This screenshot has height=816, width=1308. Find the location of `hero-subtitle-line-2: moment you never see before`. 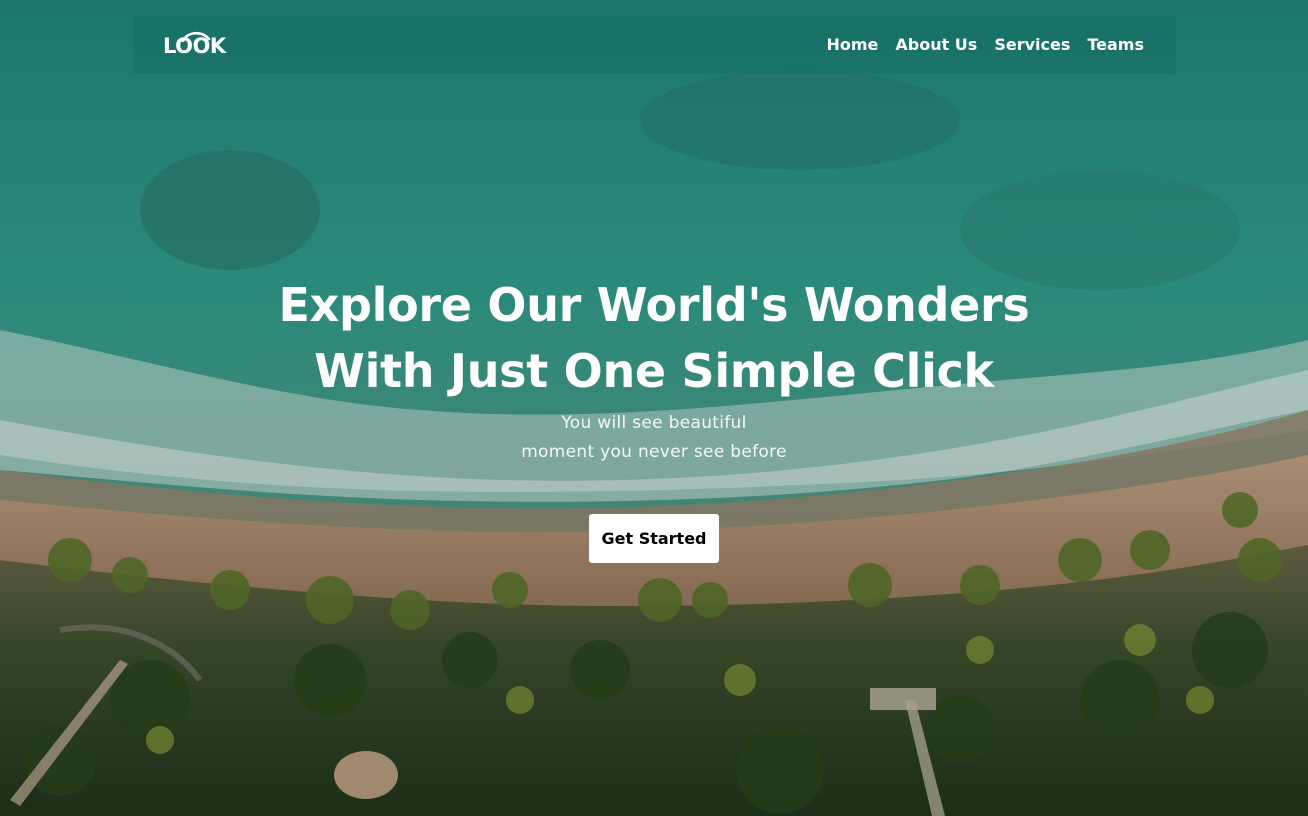

hero-subtitle-line-2: moment you never see before is located at coordinates (654, 452).